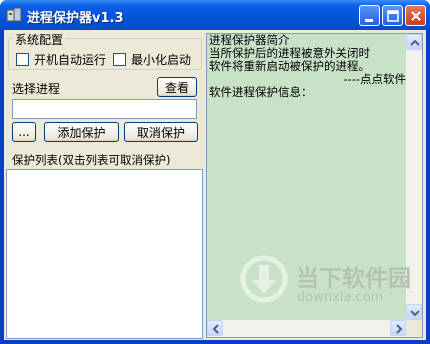 The image size is (430, 344). I want to click on watermark-logo-icon, so click(264, 279).